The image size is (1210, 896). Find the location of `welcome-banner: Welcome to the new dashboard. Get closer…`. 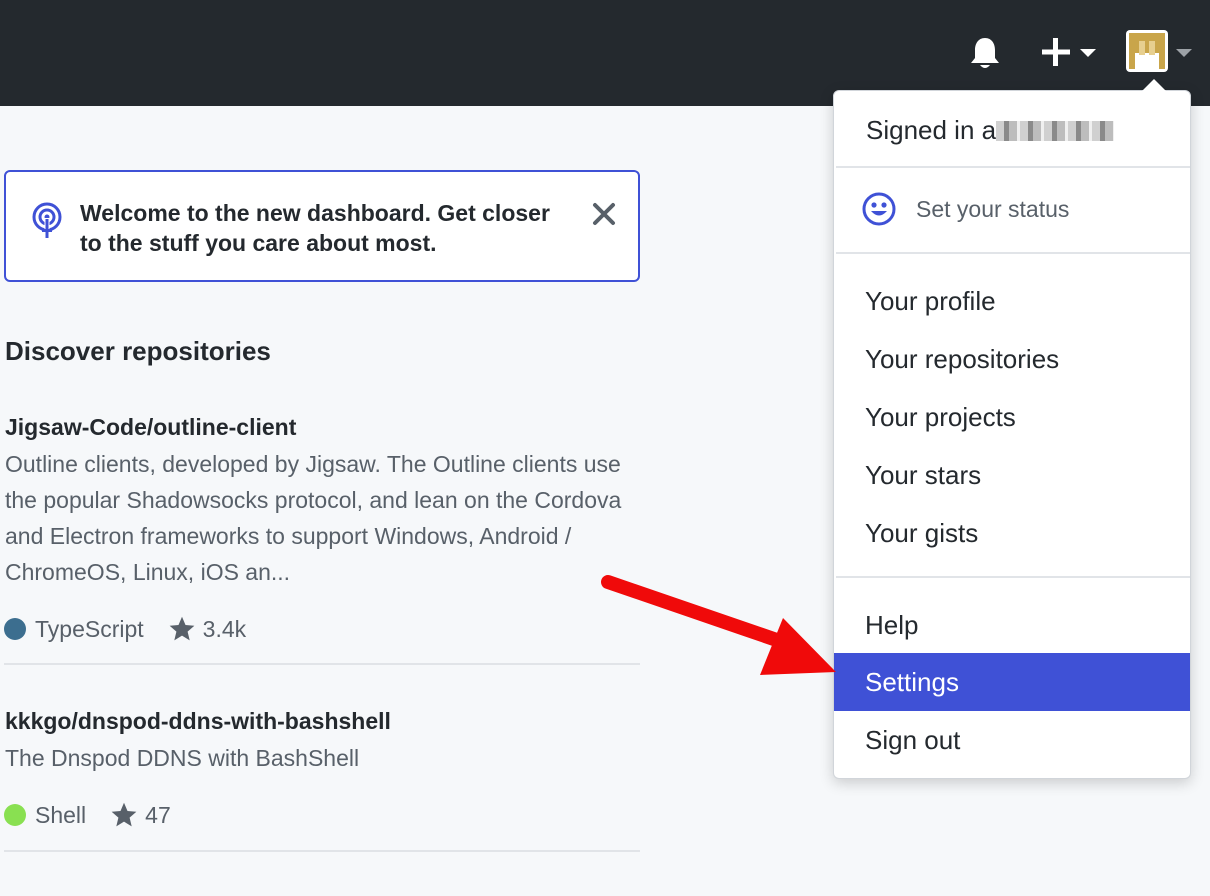

welcome-banner: Welcome to the new dashboard. Get closer… is located at coordinates (322, 226).